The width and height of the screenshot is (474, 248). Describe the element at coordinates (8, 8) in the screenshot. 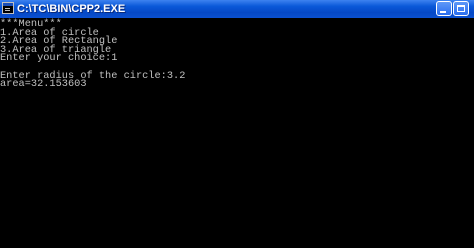

I see `console-app-icon` at that location.